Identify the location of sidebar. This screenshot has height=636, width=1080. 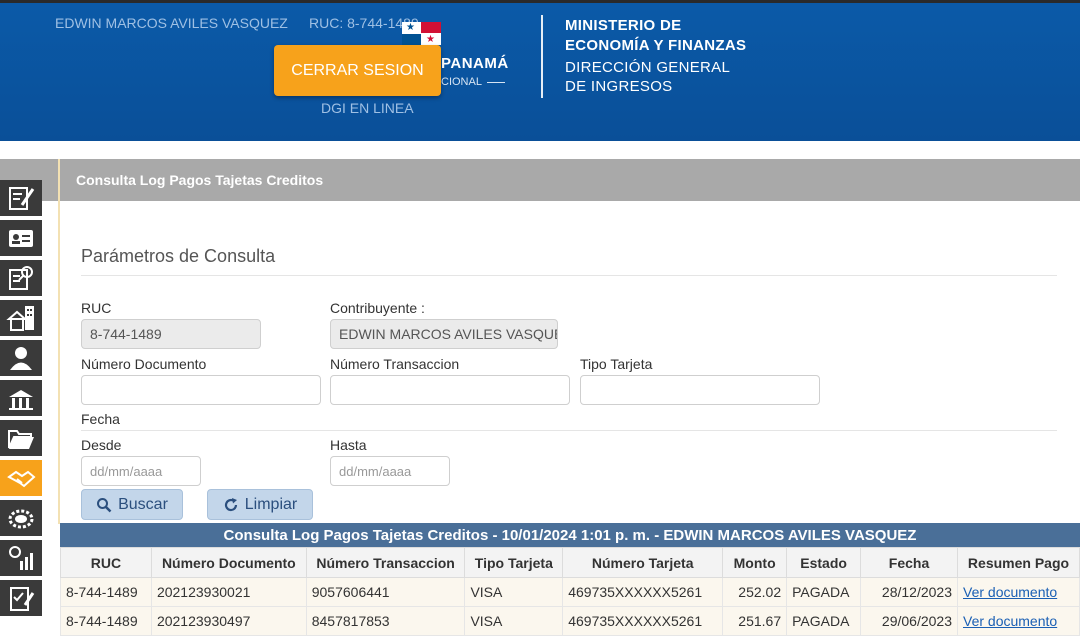
(21, 398).